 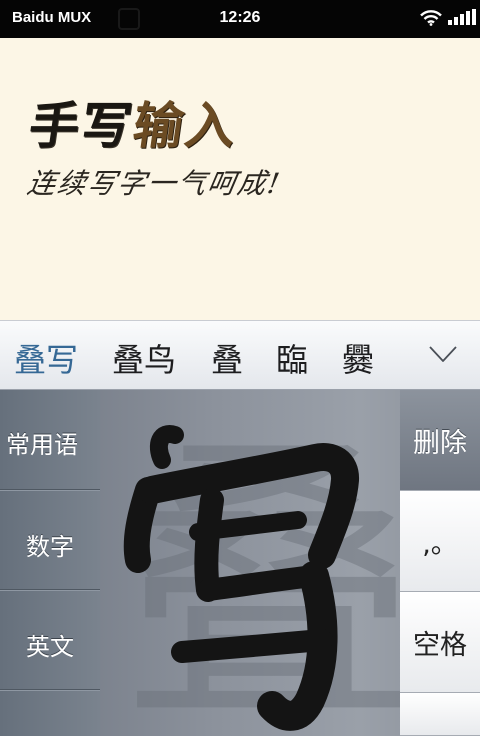 What do you see at coordinates (81, 125) in the screenshot?
I see `hero-title-main: 手写` at bounding box center [81, 125].